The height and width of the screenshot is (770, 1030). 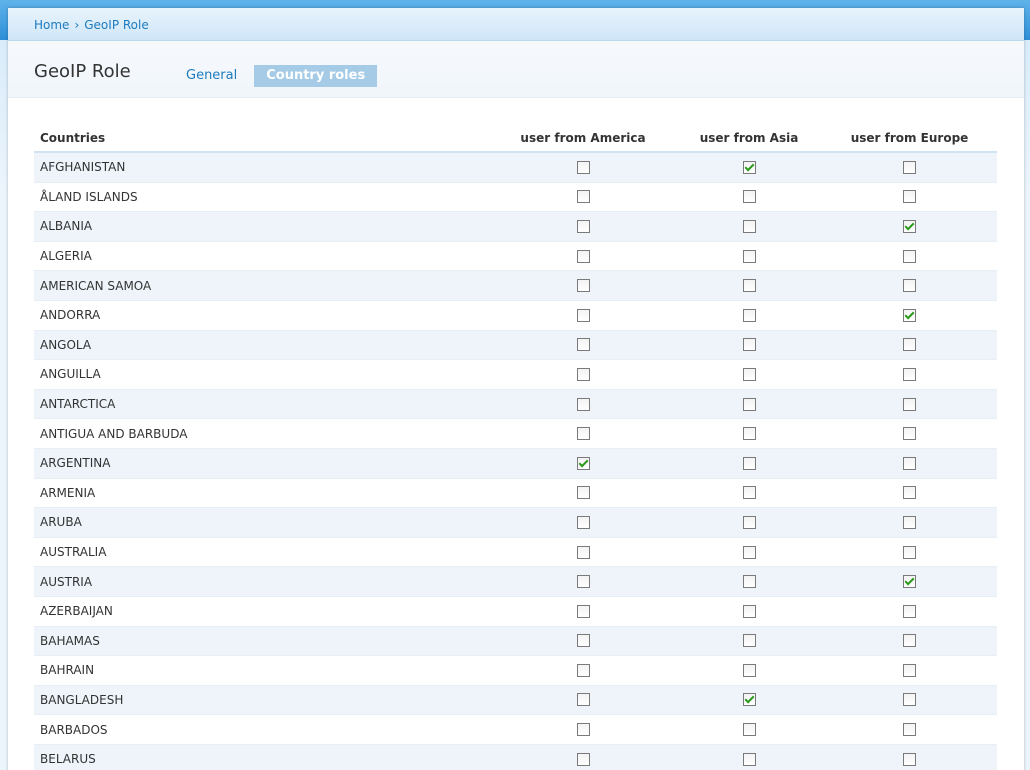 What do you see at coordinates (73, 137) in the screenshot?
I see `column-header-countries: Countries` at bounding box center [73, 137].